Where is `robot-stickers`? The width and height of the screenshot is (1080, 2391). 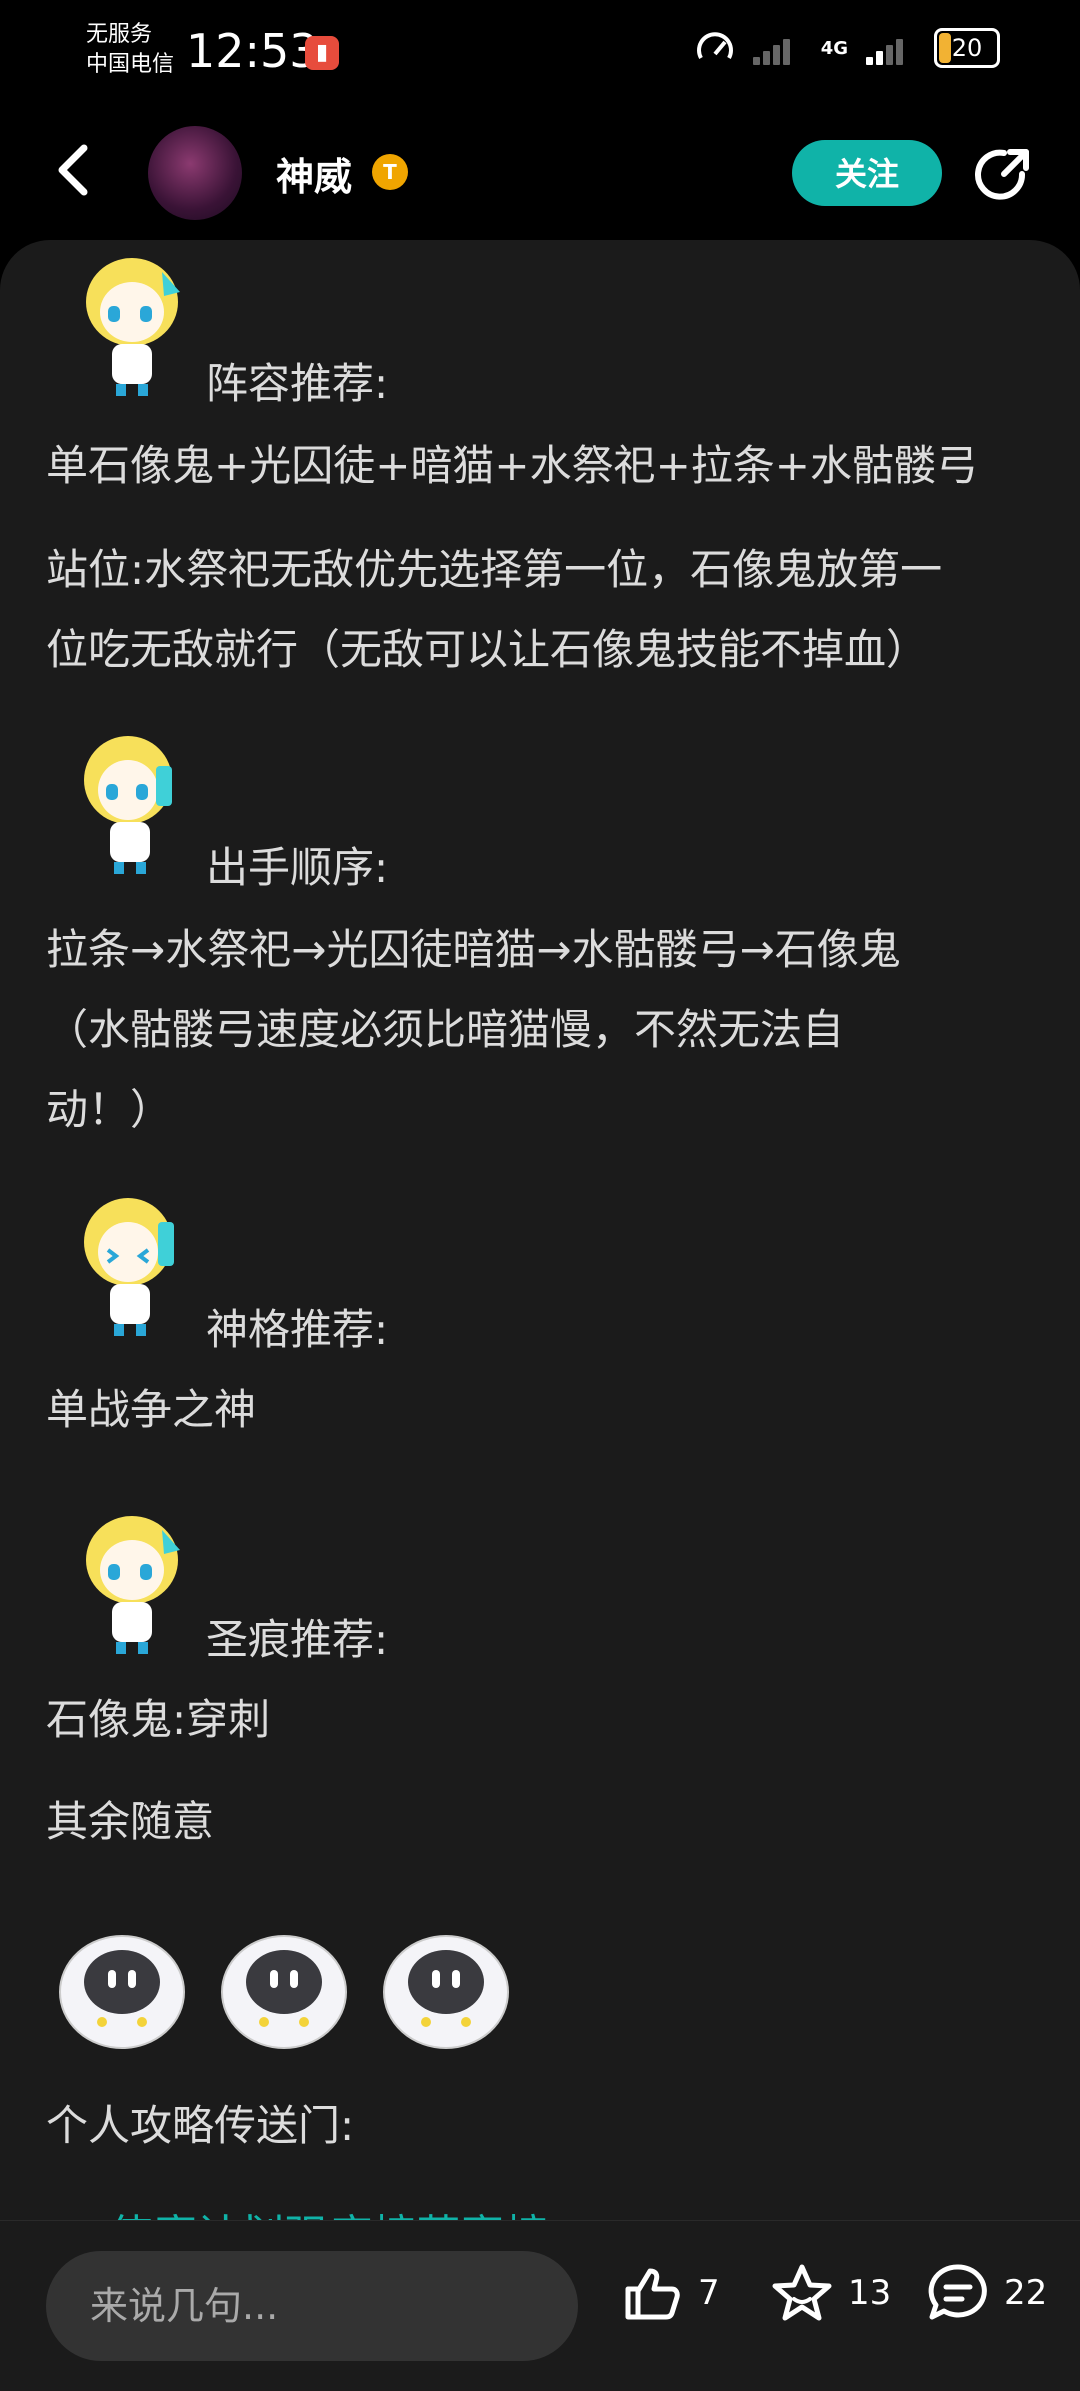 robot-stickers is located at coordinates (284, 1990).